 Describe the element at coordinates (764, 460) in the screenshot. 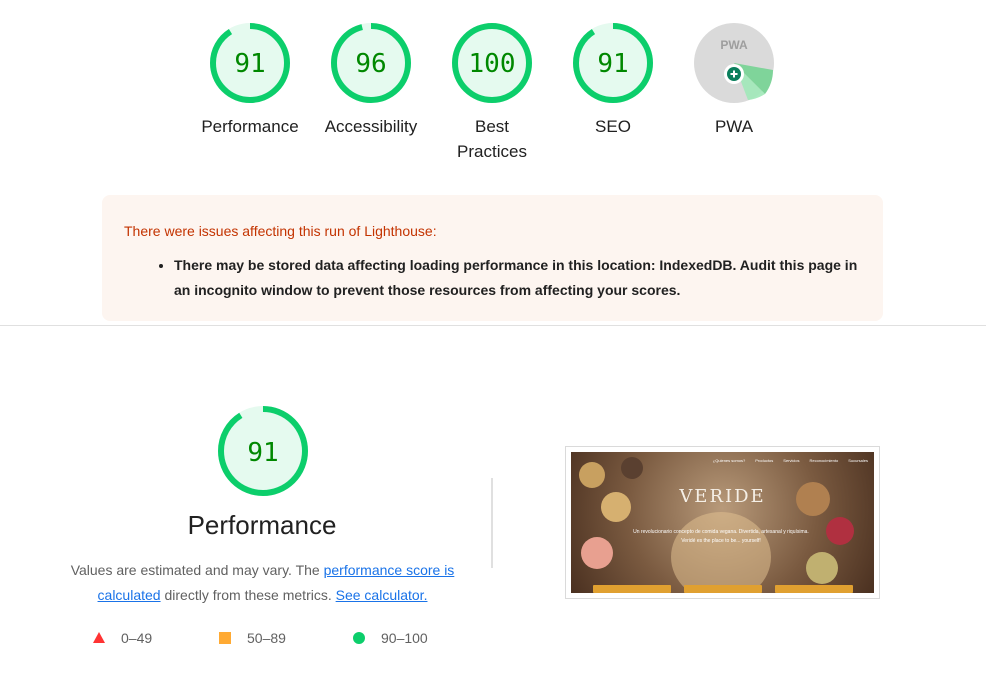

I see `thumb-nav-item: Productos` at that location.